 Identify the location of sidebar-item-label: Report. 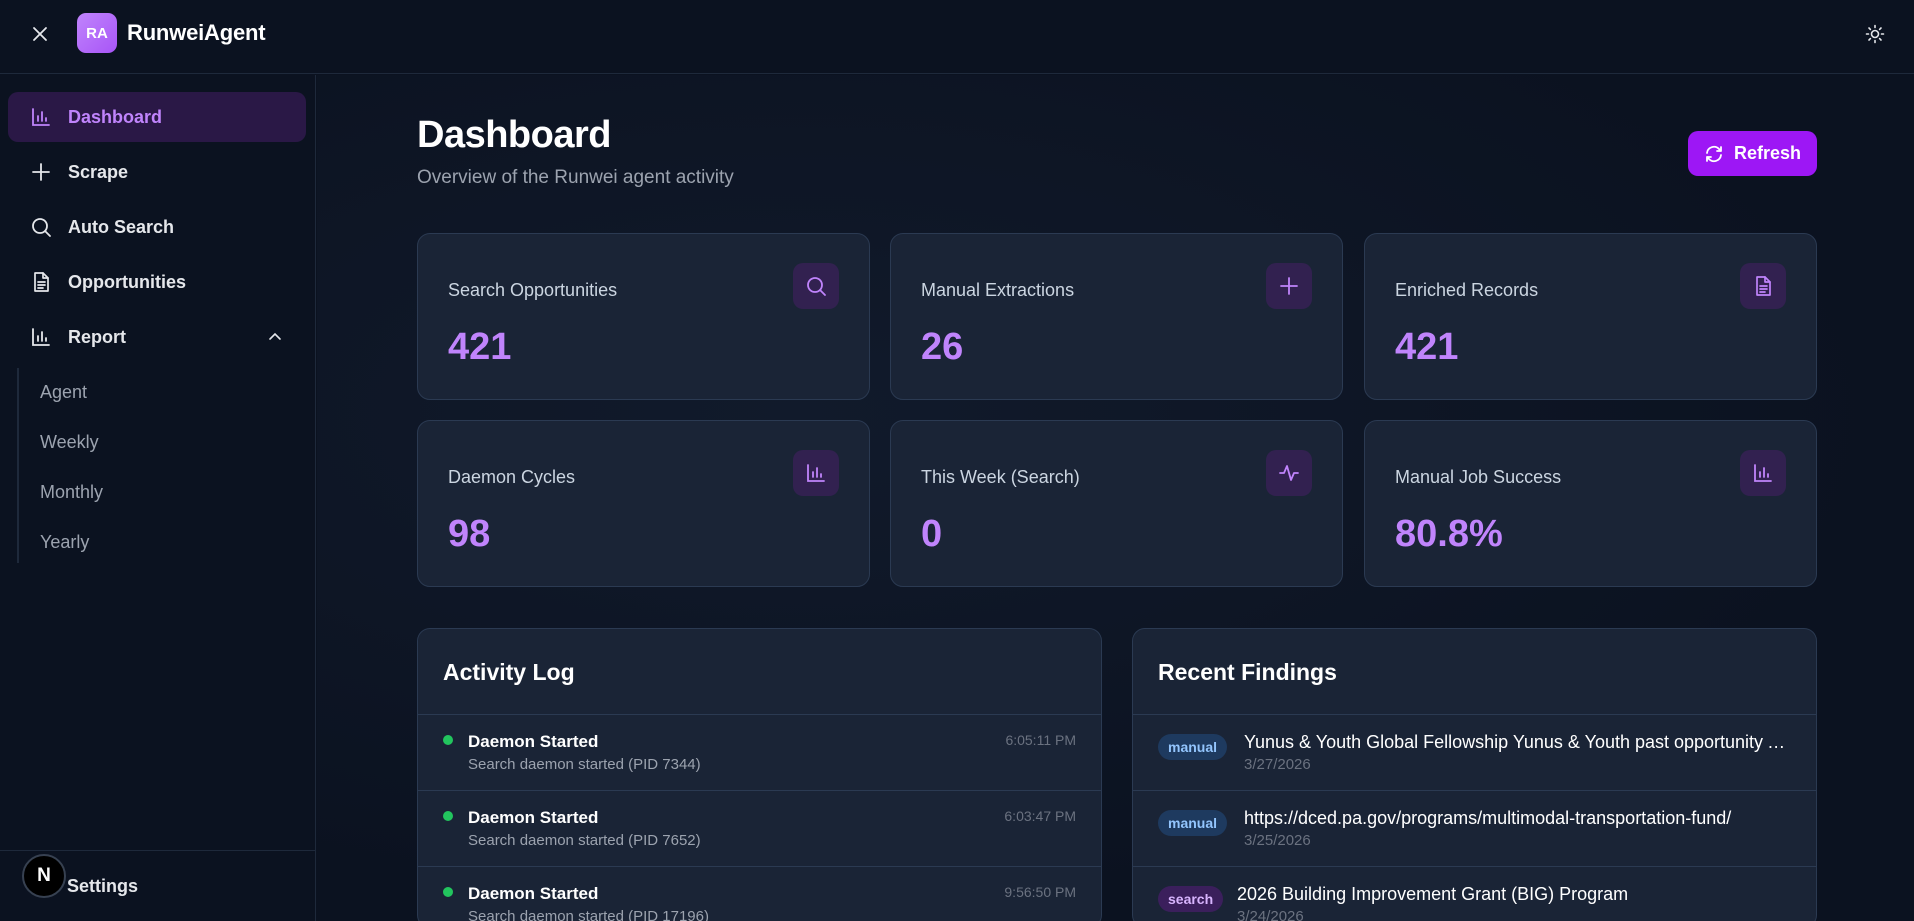
(97, 336).